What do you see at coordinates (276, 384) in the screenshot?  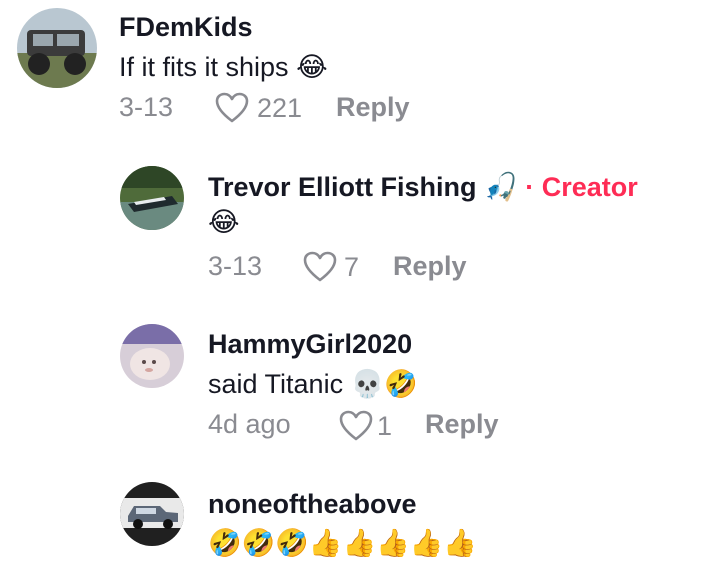 I see `comment-text-body: said Titanic` at bounding box center [276, 384].